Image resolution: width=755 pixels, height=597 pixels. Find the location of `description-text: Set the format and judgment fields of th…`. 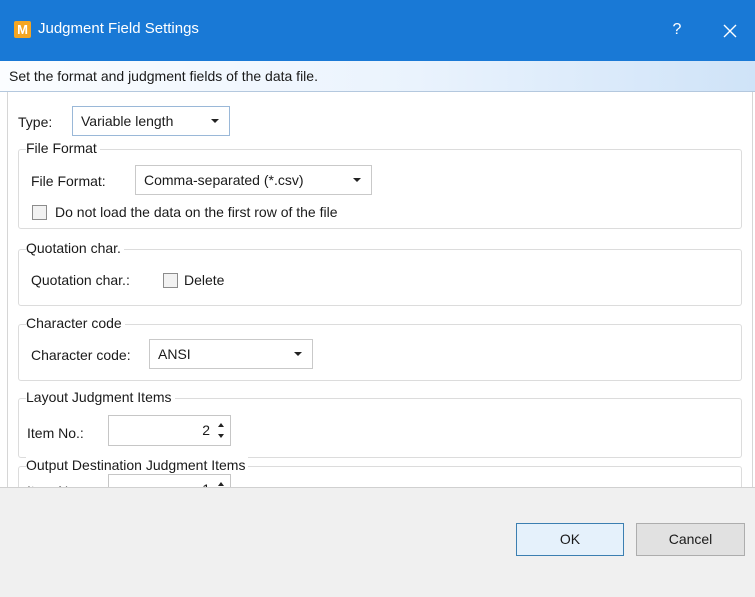

description-text: Set the format and judgment fields of th… is located at coordinates (163, 76).